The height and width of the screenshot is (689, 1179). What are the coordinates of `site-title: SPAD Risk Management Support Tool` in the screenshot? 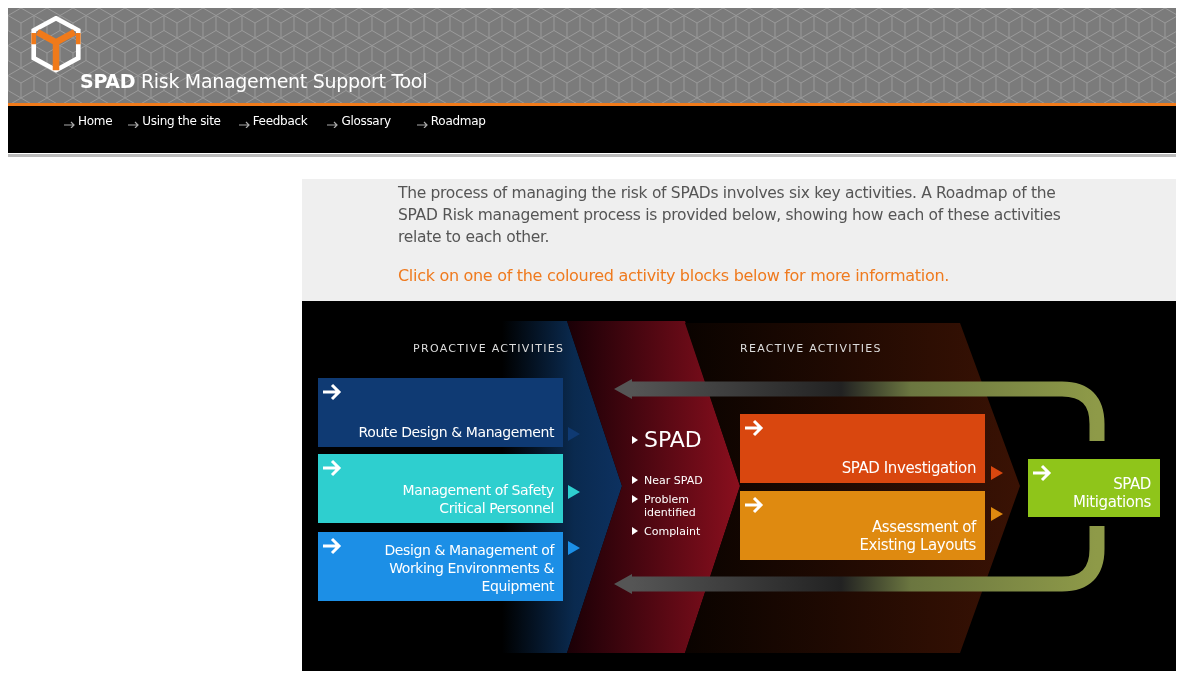 It's located at (254, 81).